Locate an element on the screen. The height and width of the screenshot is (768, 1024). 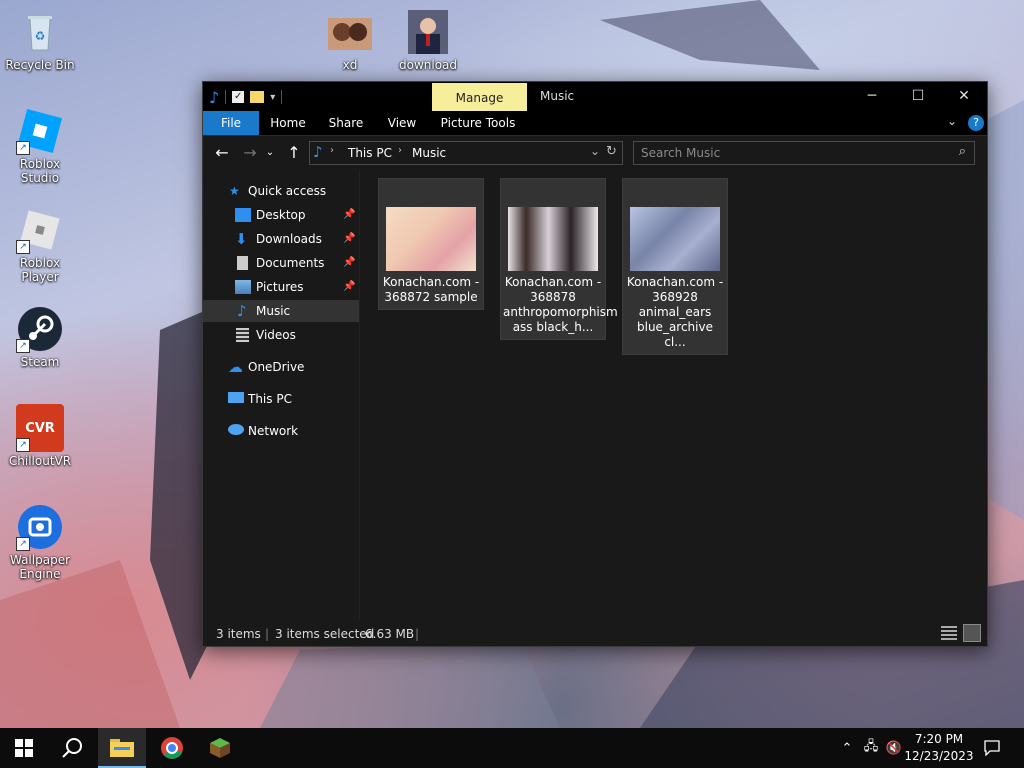
up-button: ↑ is located at coordinates (294, 153).